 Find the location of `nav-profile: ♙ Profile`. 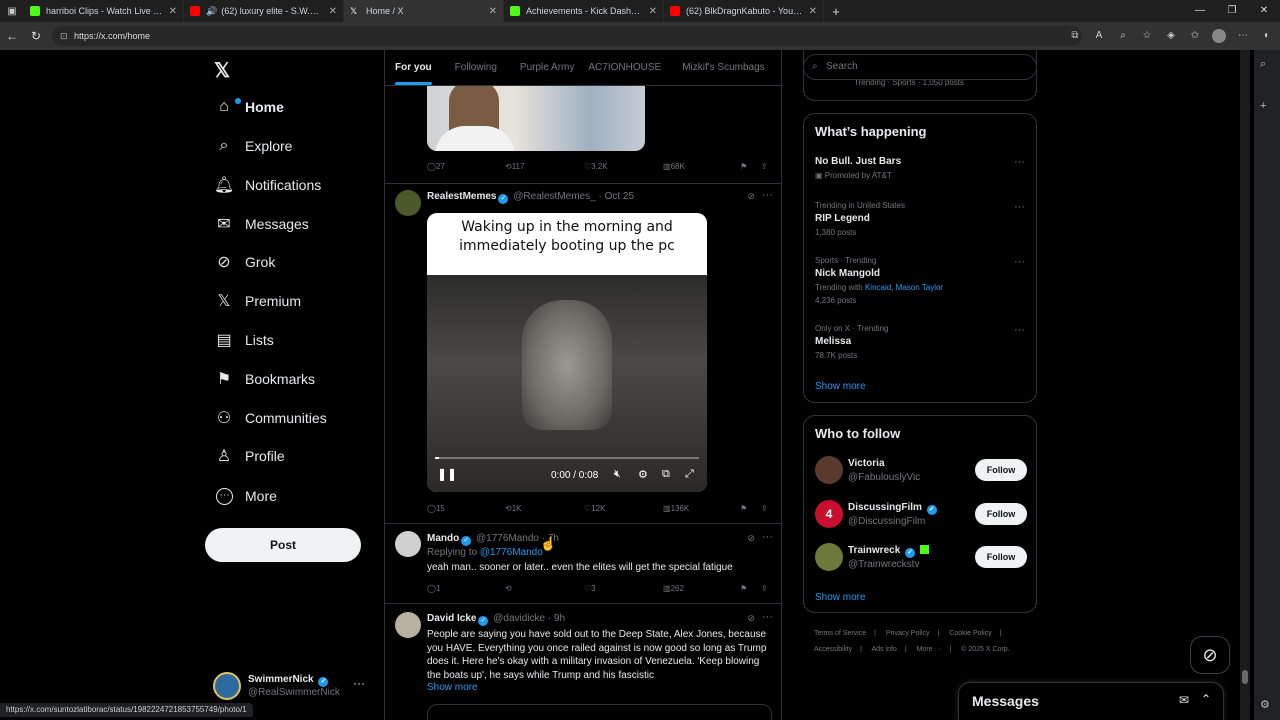

nav-profile: ♙ Profile is located at coordinates (249, 456).